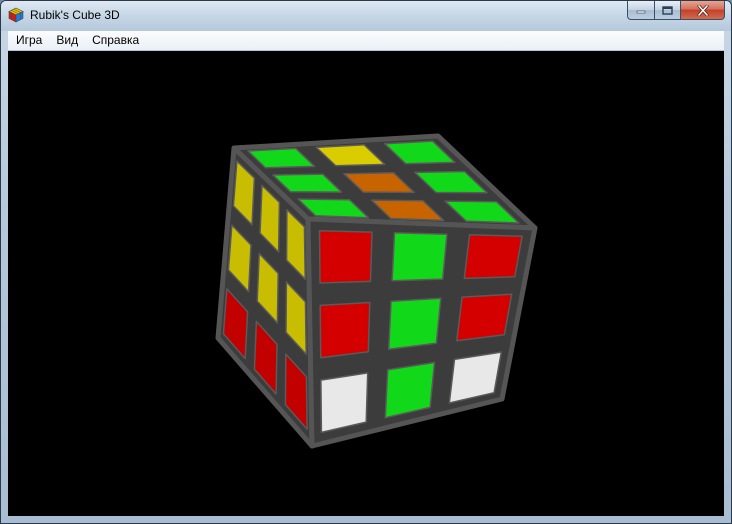 This screenshot has width=732, height=524. What do you see at coordinates (344, 403) in the screenshot?
I see `front-face-sticker-2-0-white` at bounding box center [344, 403].